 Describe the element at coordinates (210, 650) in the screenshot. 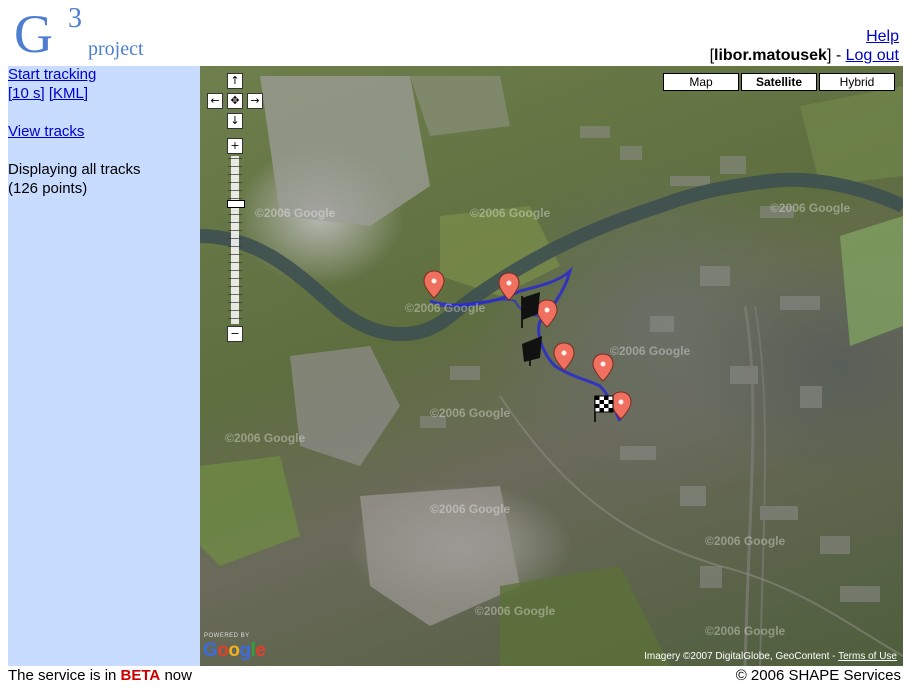

I see `google-letter: G` at that location.